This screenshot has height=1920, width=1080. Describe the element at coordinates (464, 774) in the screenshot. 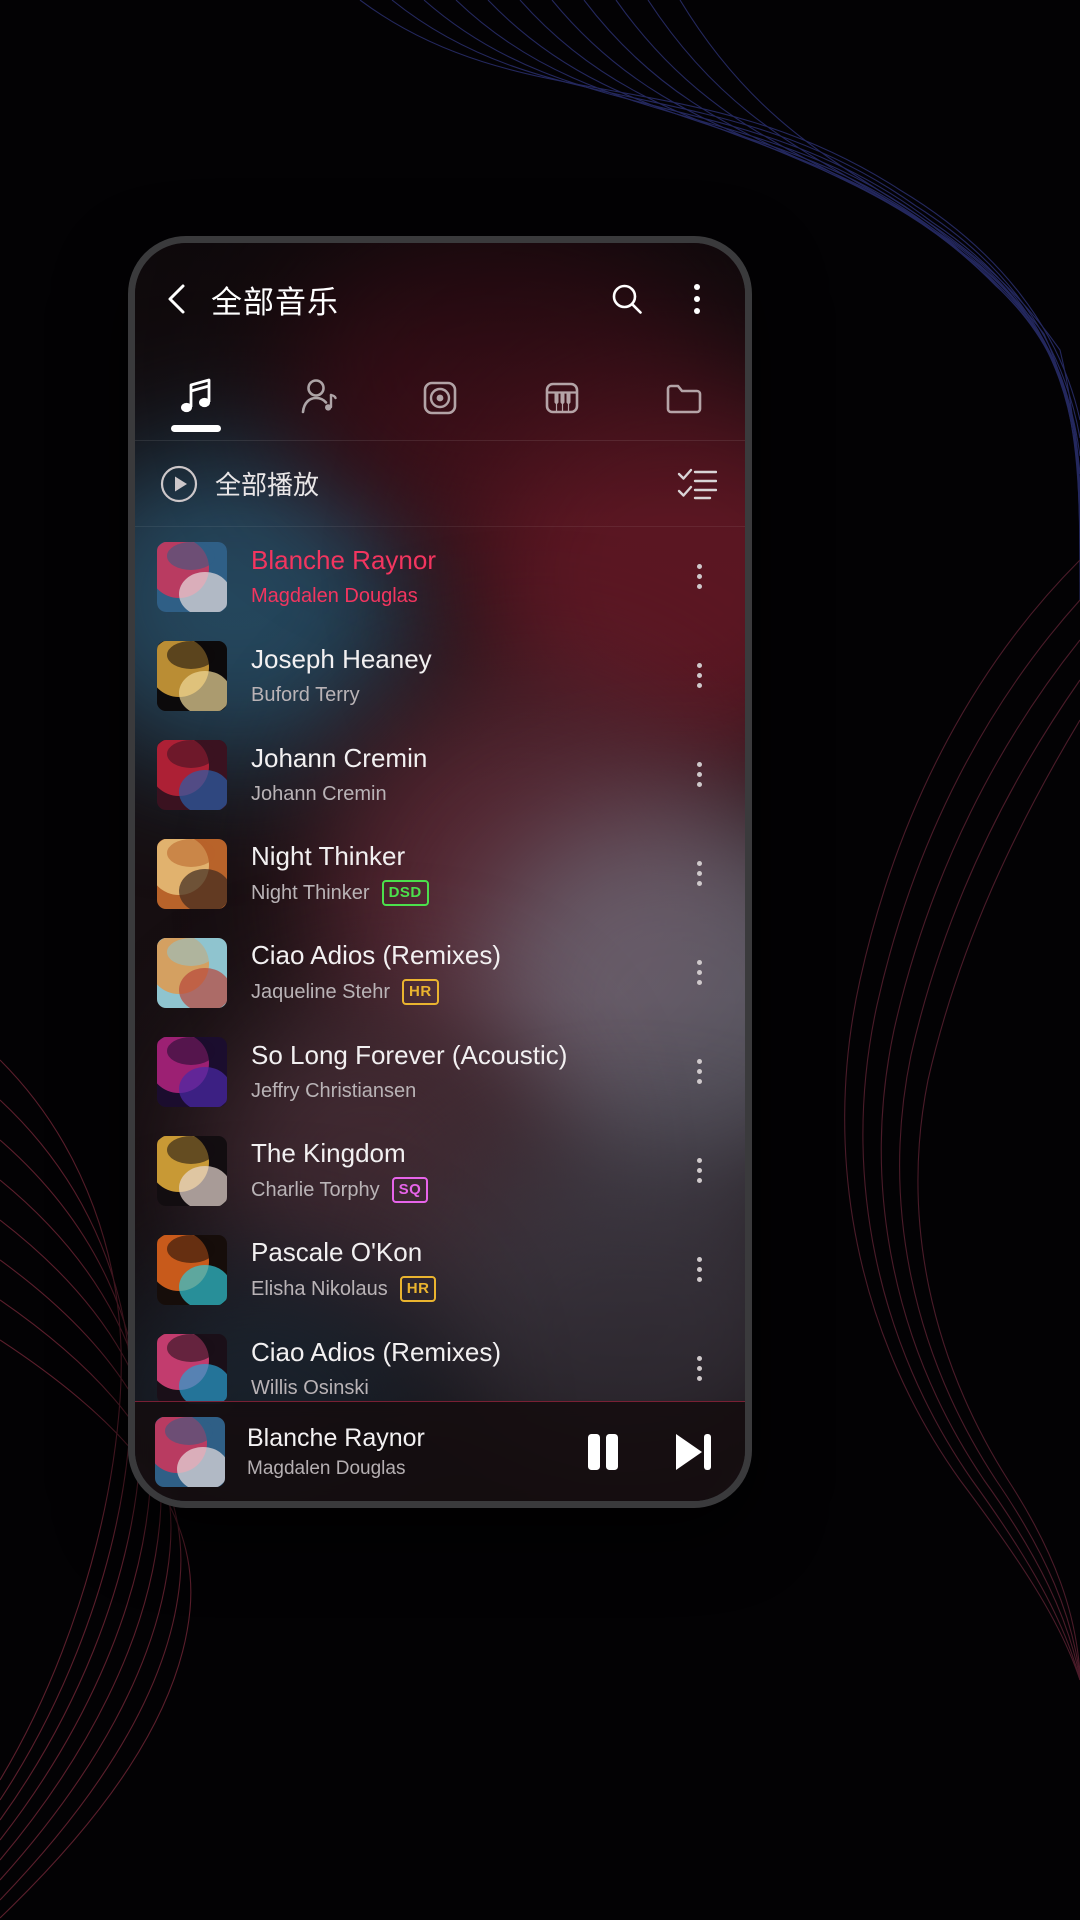

I see `song-meta: Johann Cremin Johann Cremin` at that location.